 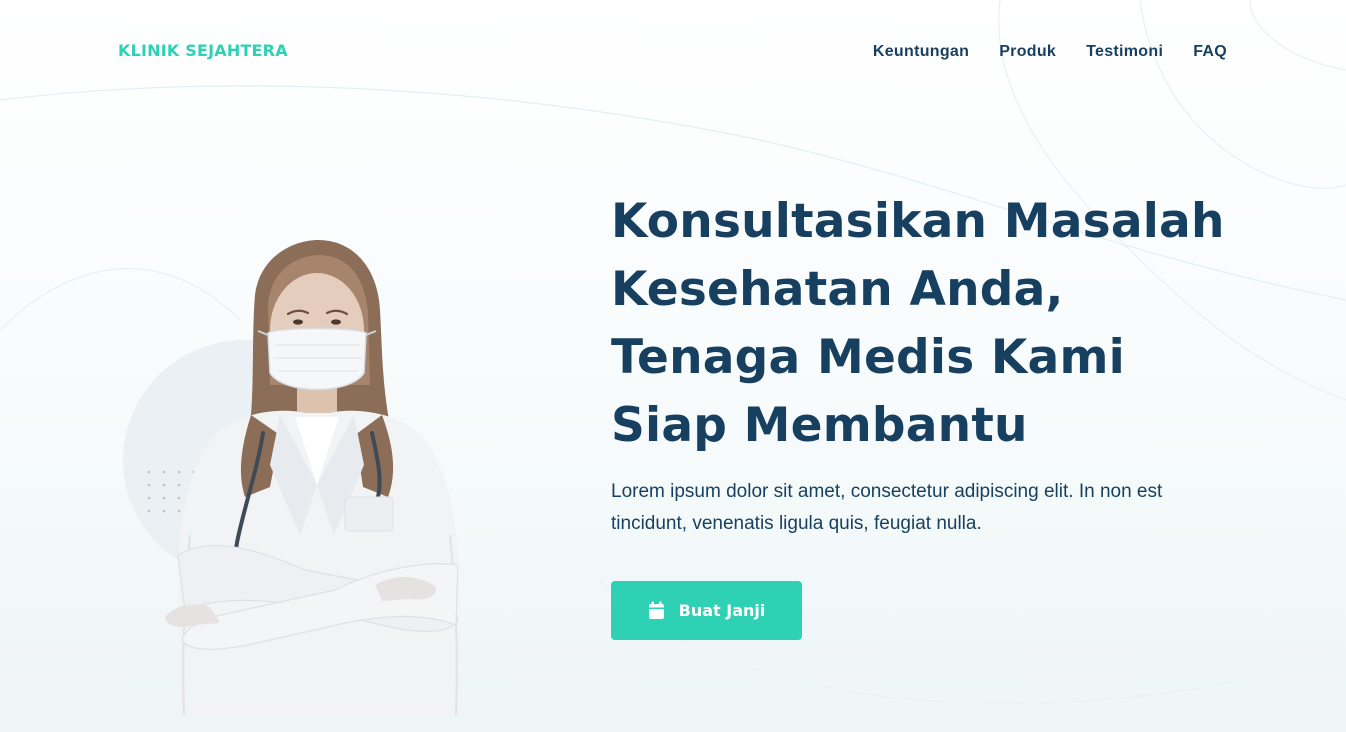 What do you see at coordinates (656, 610) in the screenshot?
I see `calendar-icon` at bounding box center [656, 610].